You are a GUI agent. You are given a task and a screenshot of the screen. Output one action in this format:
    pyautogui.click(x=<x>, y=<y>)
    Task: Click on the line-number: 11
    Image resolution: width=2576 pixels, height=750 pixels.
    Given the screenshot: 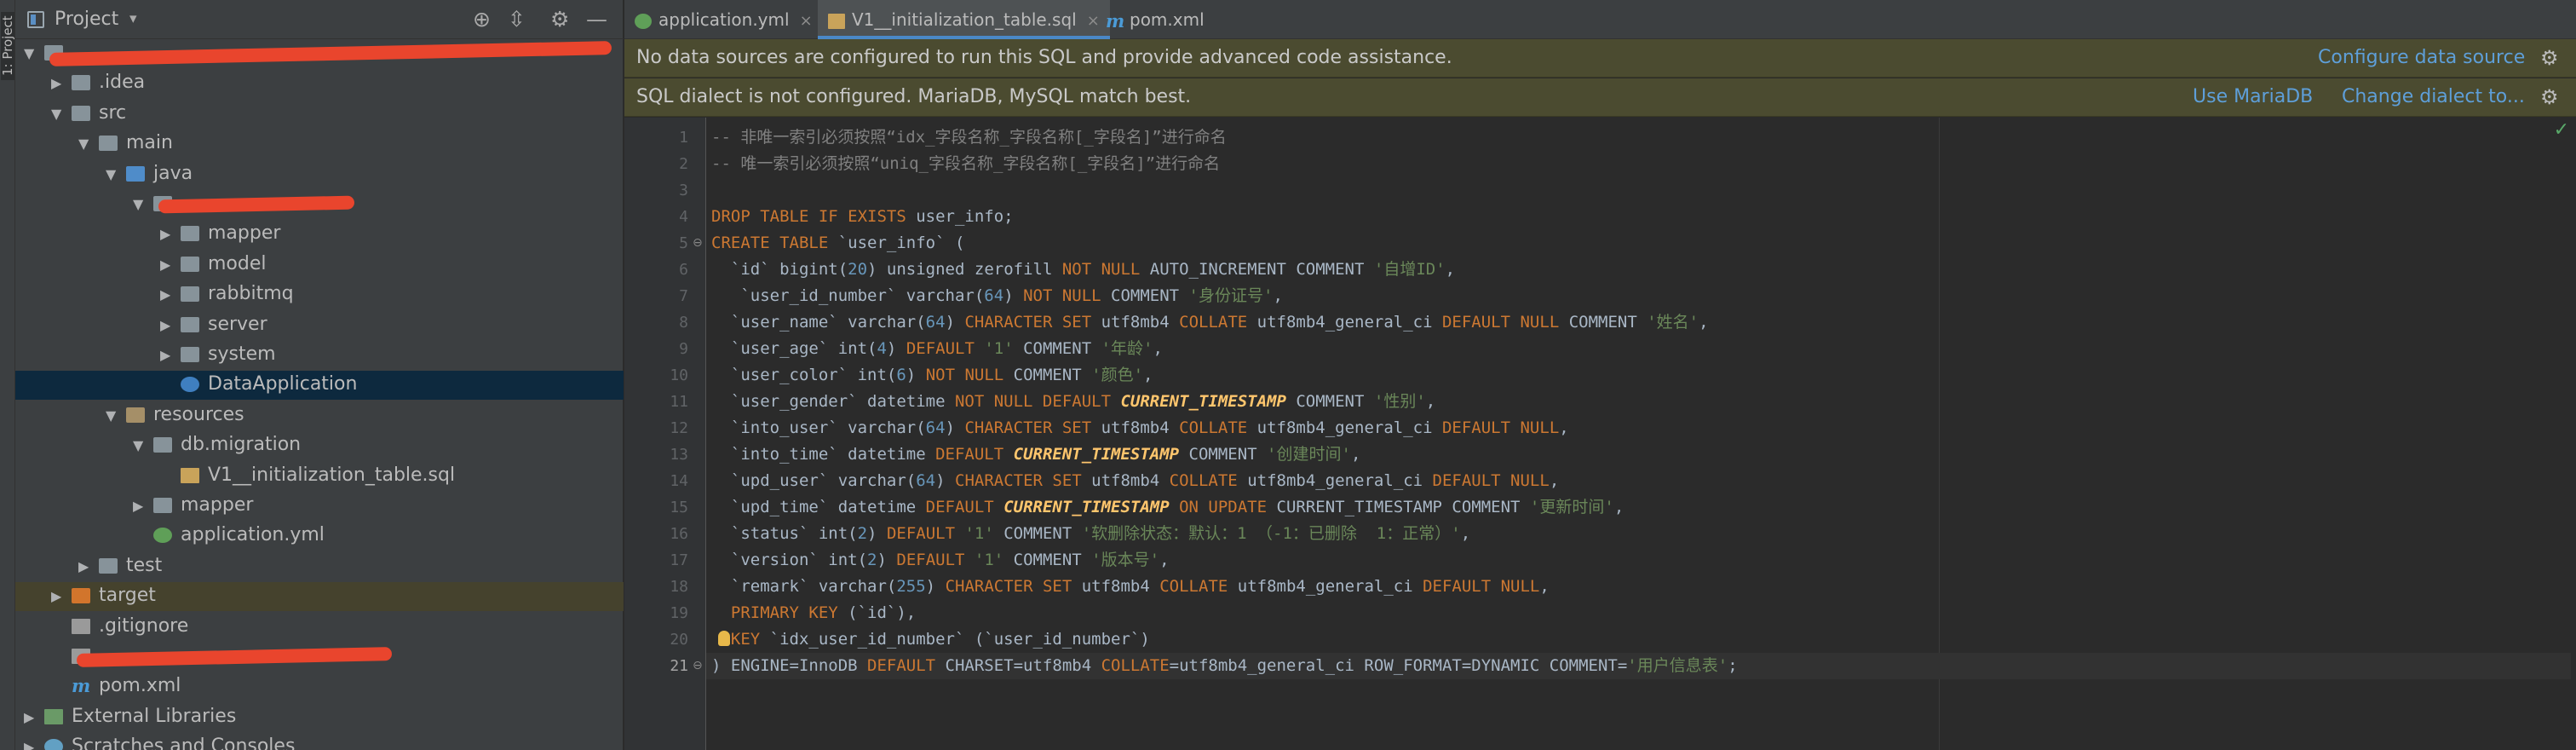 What is the action you would take?
    pyautogui.click(x=679, y=402)
    